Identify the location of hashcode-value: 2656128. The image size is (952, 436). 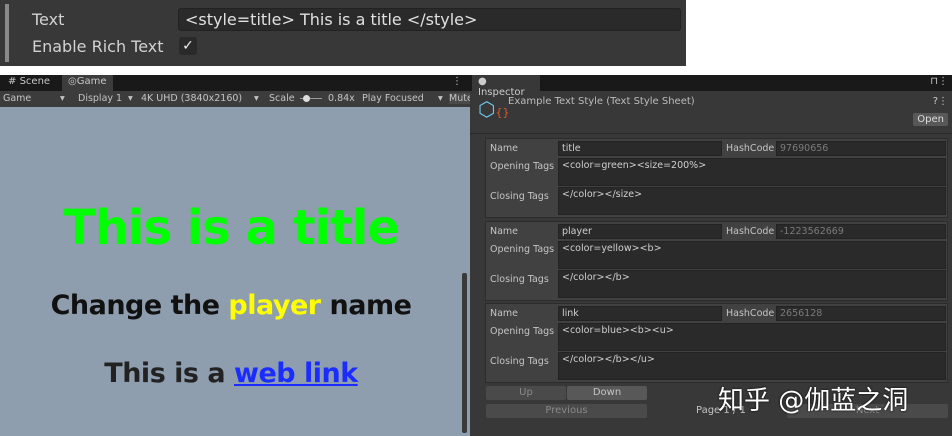
(861, 313).